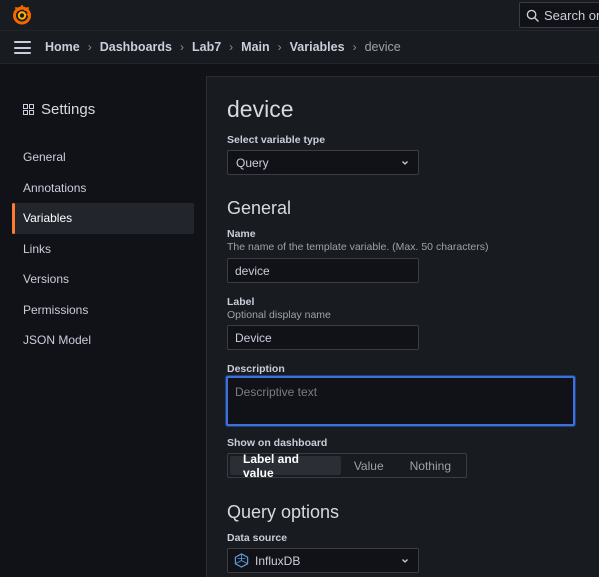 The height and width of the screenshot is (577, 599). I want to click on breadcrumb-current: device, so click(382, 47).